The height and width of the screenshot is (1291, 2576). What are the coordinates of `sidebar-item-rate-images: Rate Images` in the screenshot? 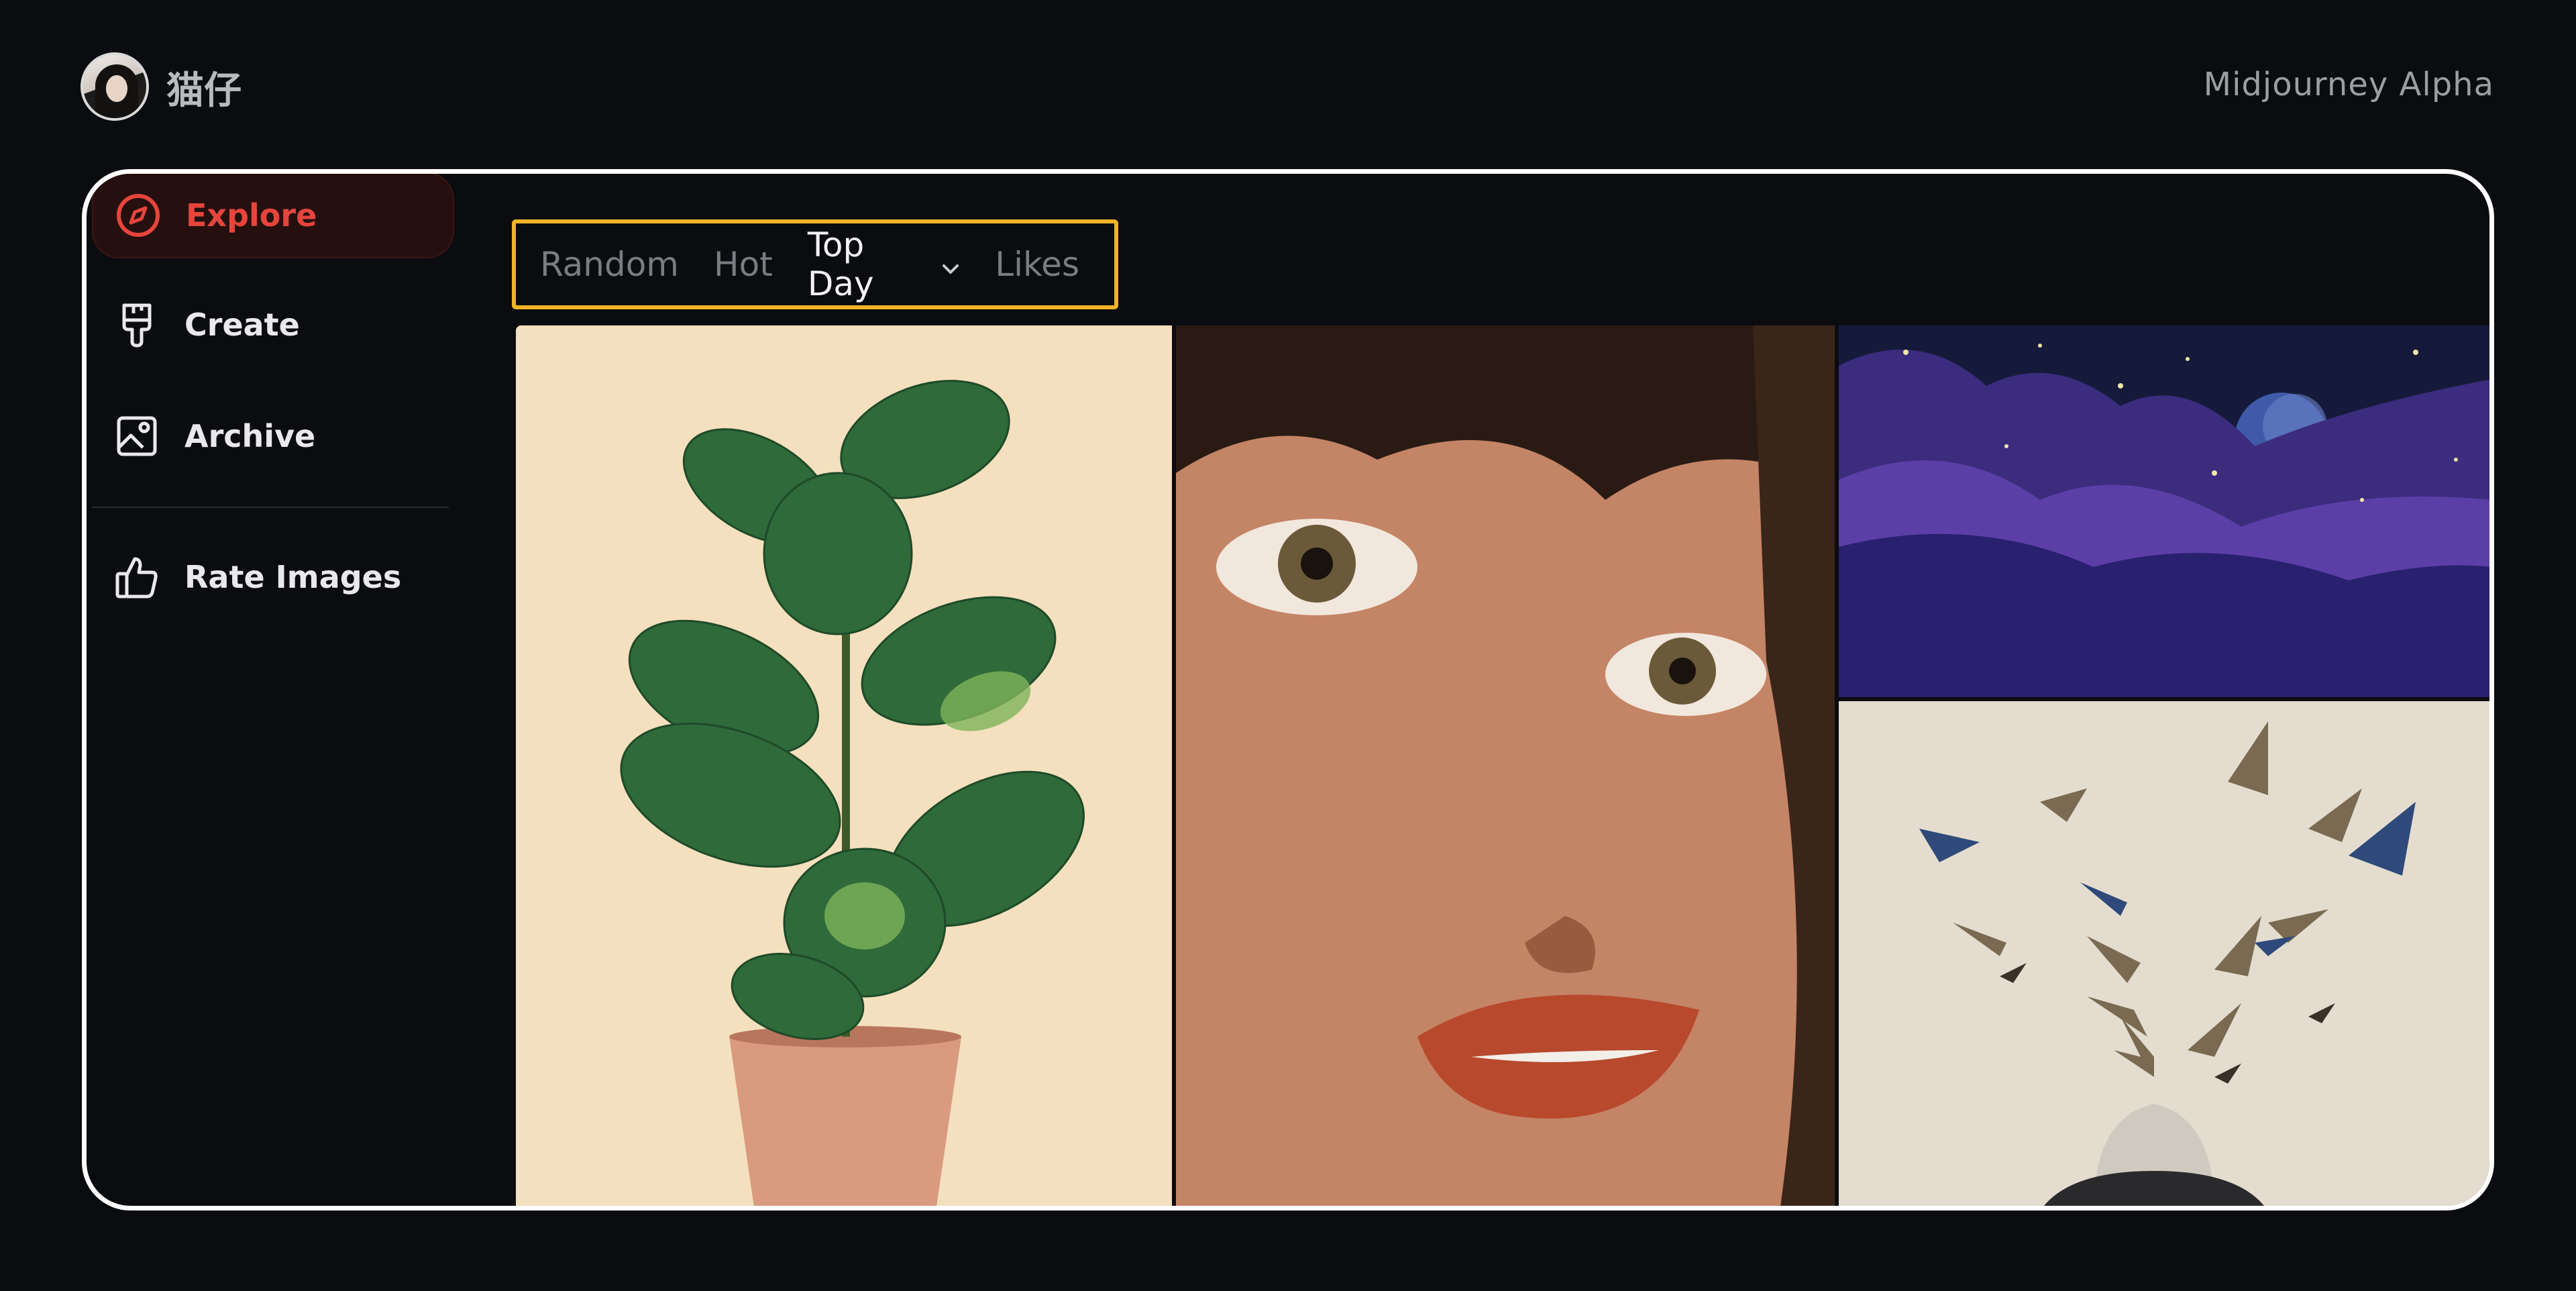 It's located at (273, 577).